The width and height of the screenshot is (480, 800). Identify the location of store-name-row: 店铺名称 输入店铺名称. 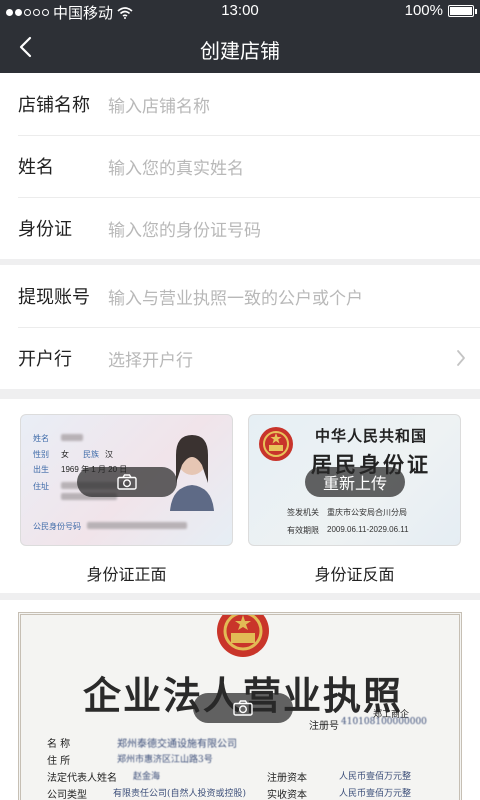
(240, 104).